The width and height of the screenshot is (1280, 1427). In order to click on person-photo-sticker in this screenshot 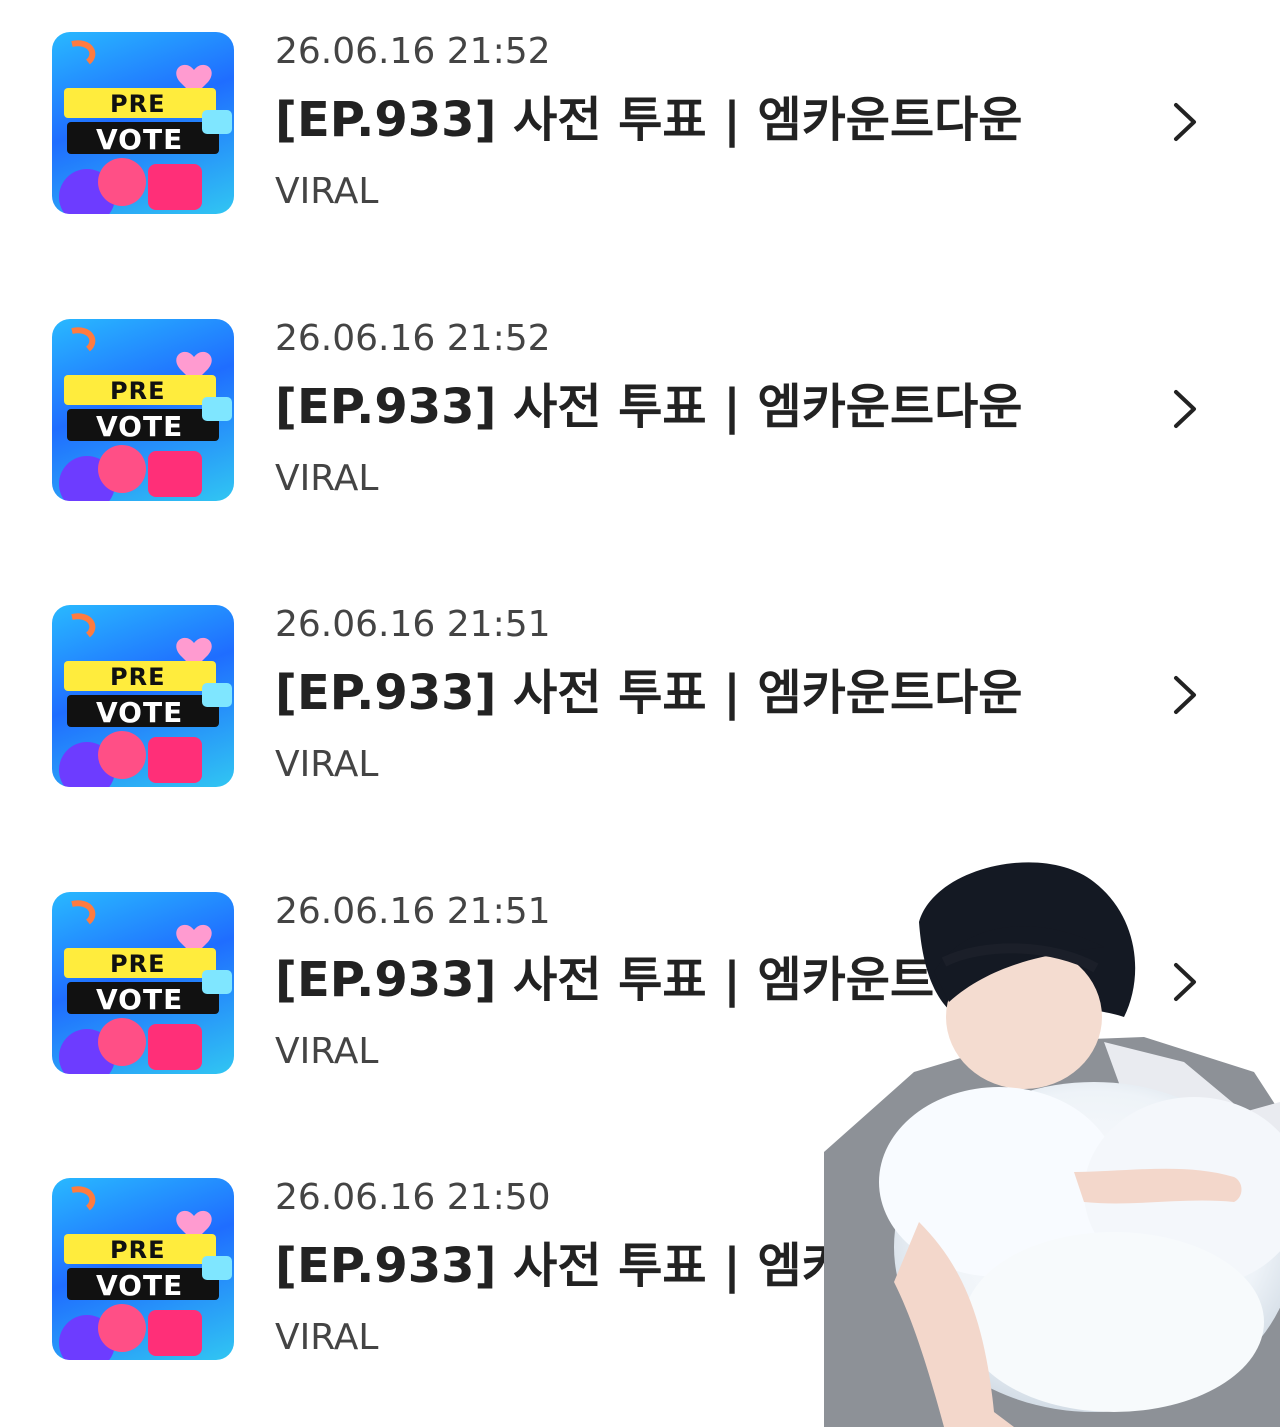, I will do `click(1052, 1144)`.